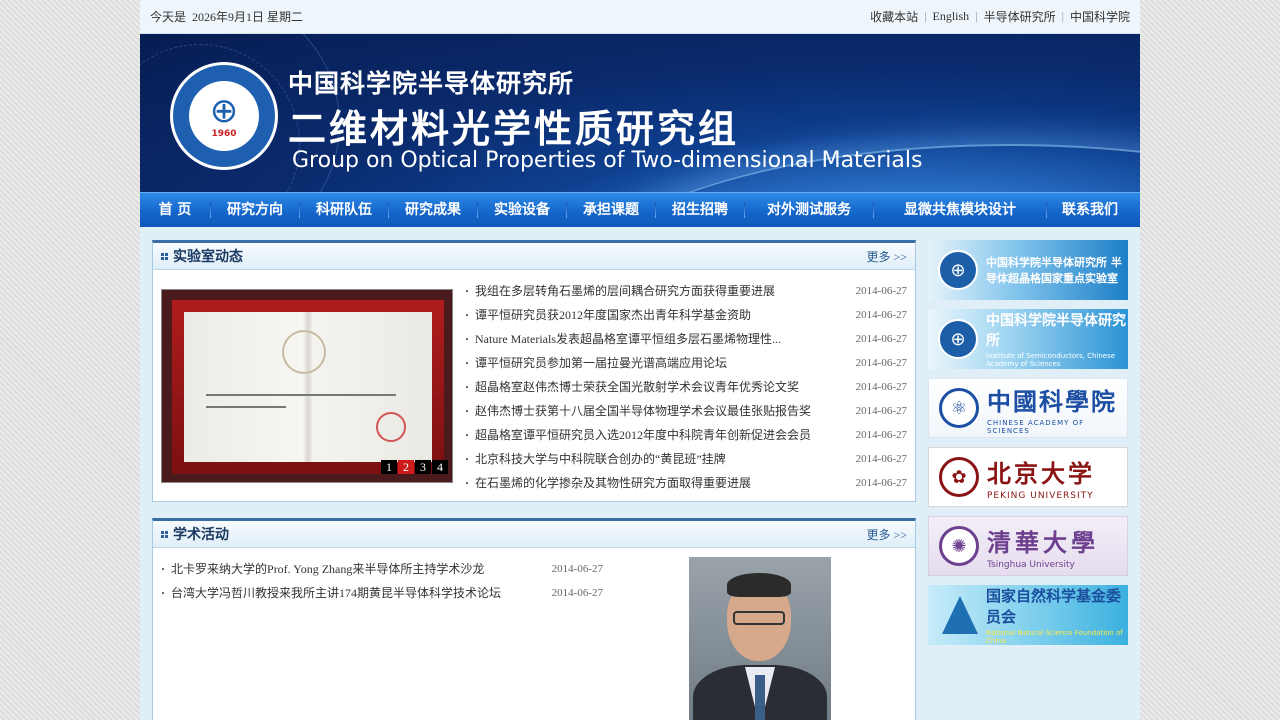 This screenshot has width=1280, height=720. I want to click on nav-contact: 联系我们, so click(1090, 210).